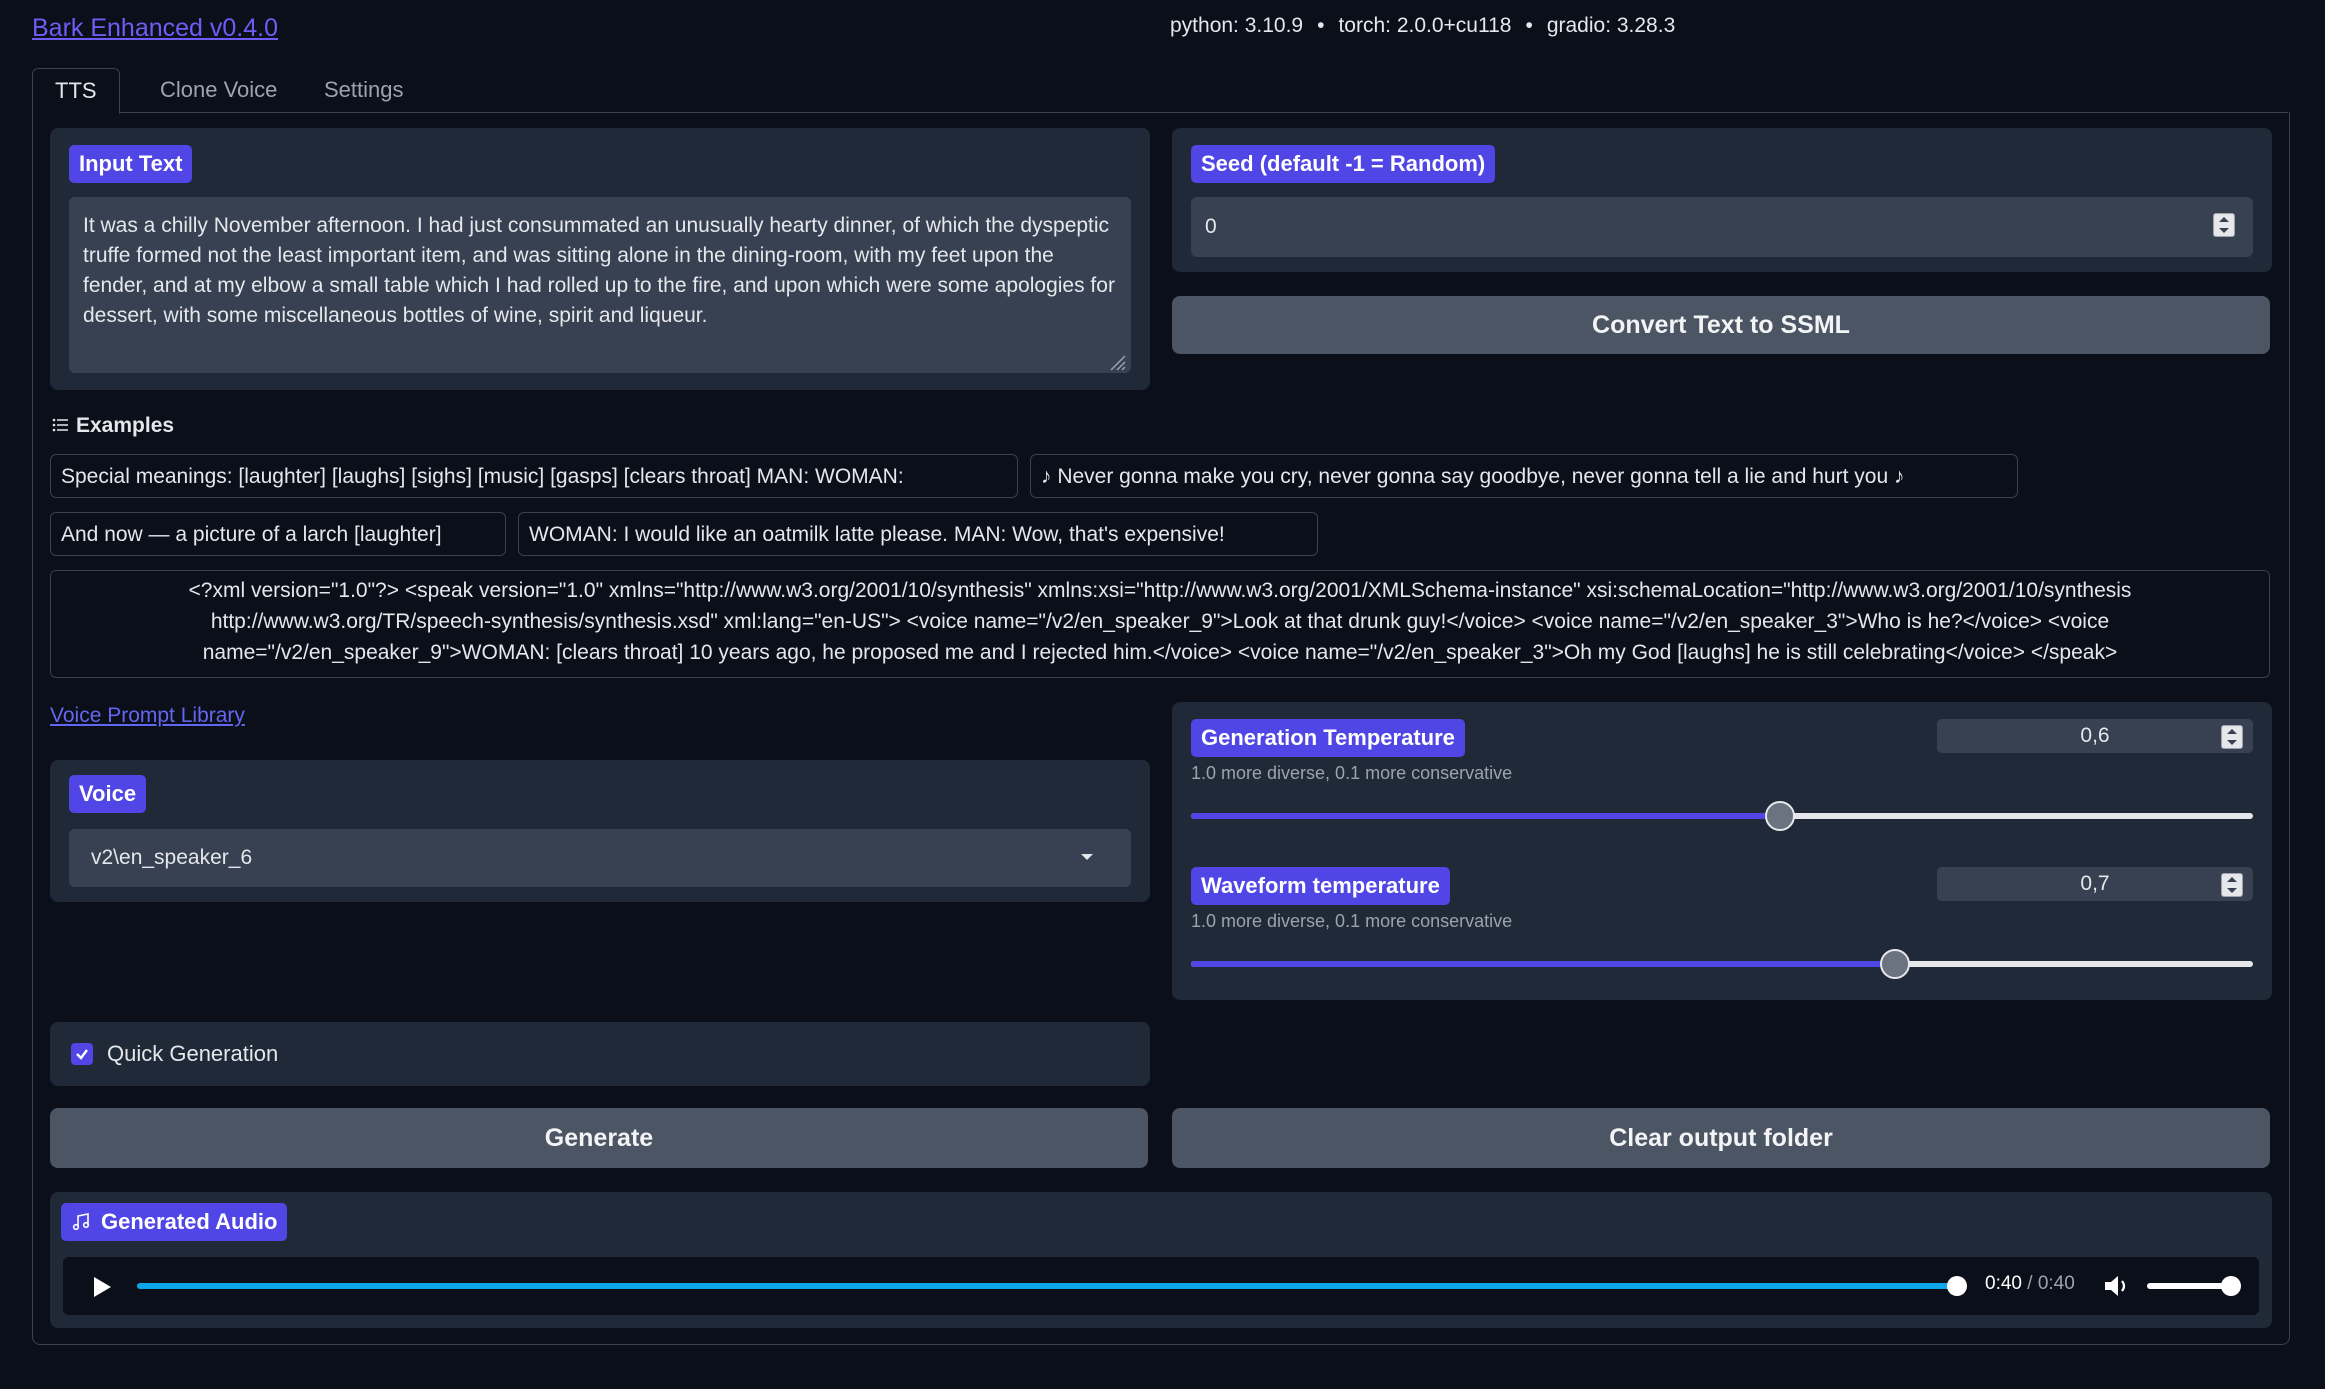 This screenshot has width=2325, height=1389. What do you see at coordinates (1343, 164) in the screenshot?
I see `seed-label: Seed (default -1 = Random)` at bounding box center [1343, 164].